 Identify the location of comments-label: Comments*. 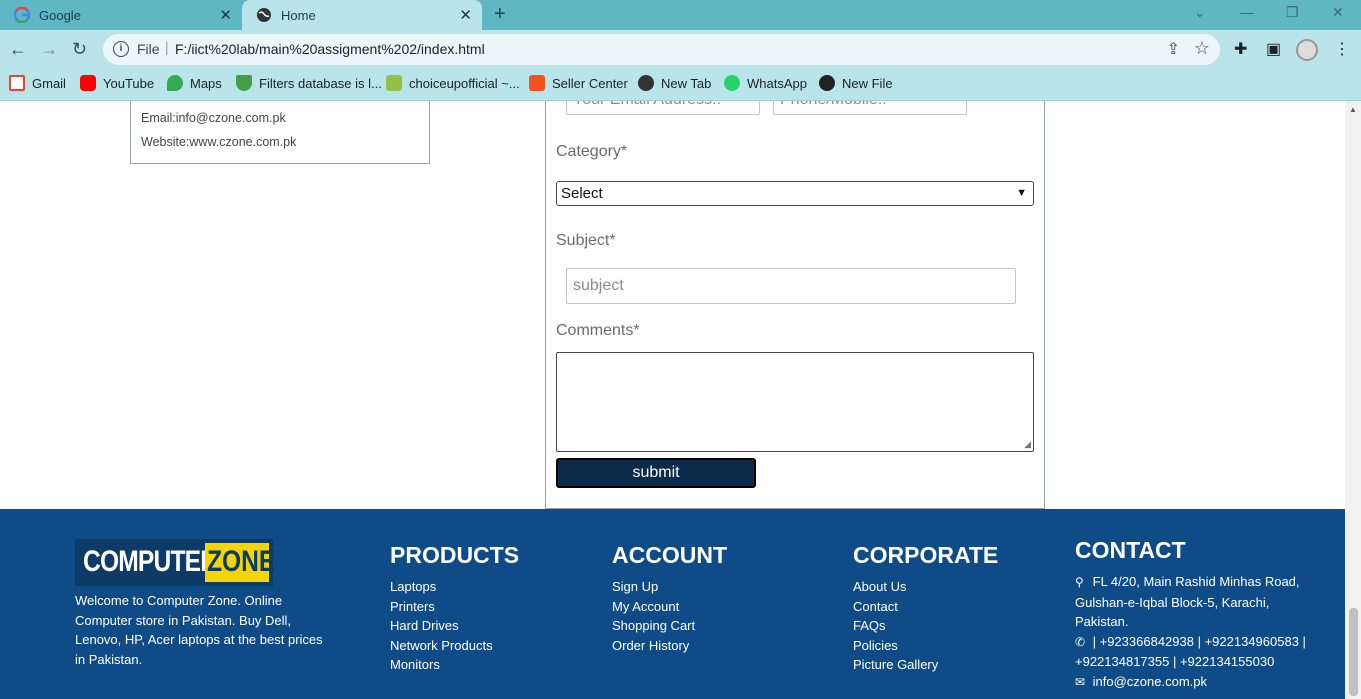
(598, 330).